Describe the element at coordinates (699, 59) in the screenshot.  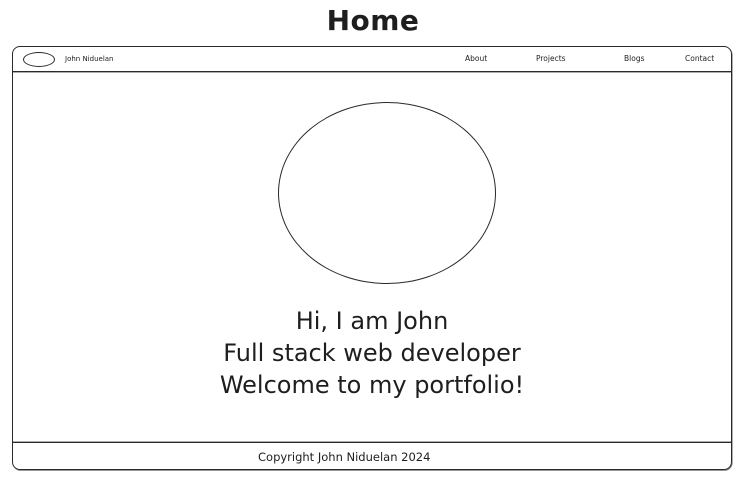
I see `nav-link-contact: Contact` at that location.